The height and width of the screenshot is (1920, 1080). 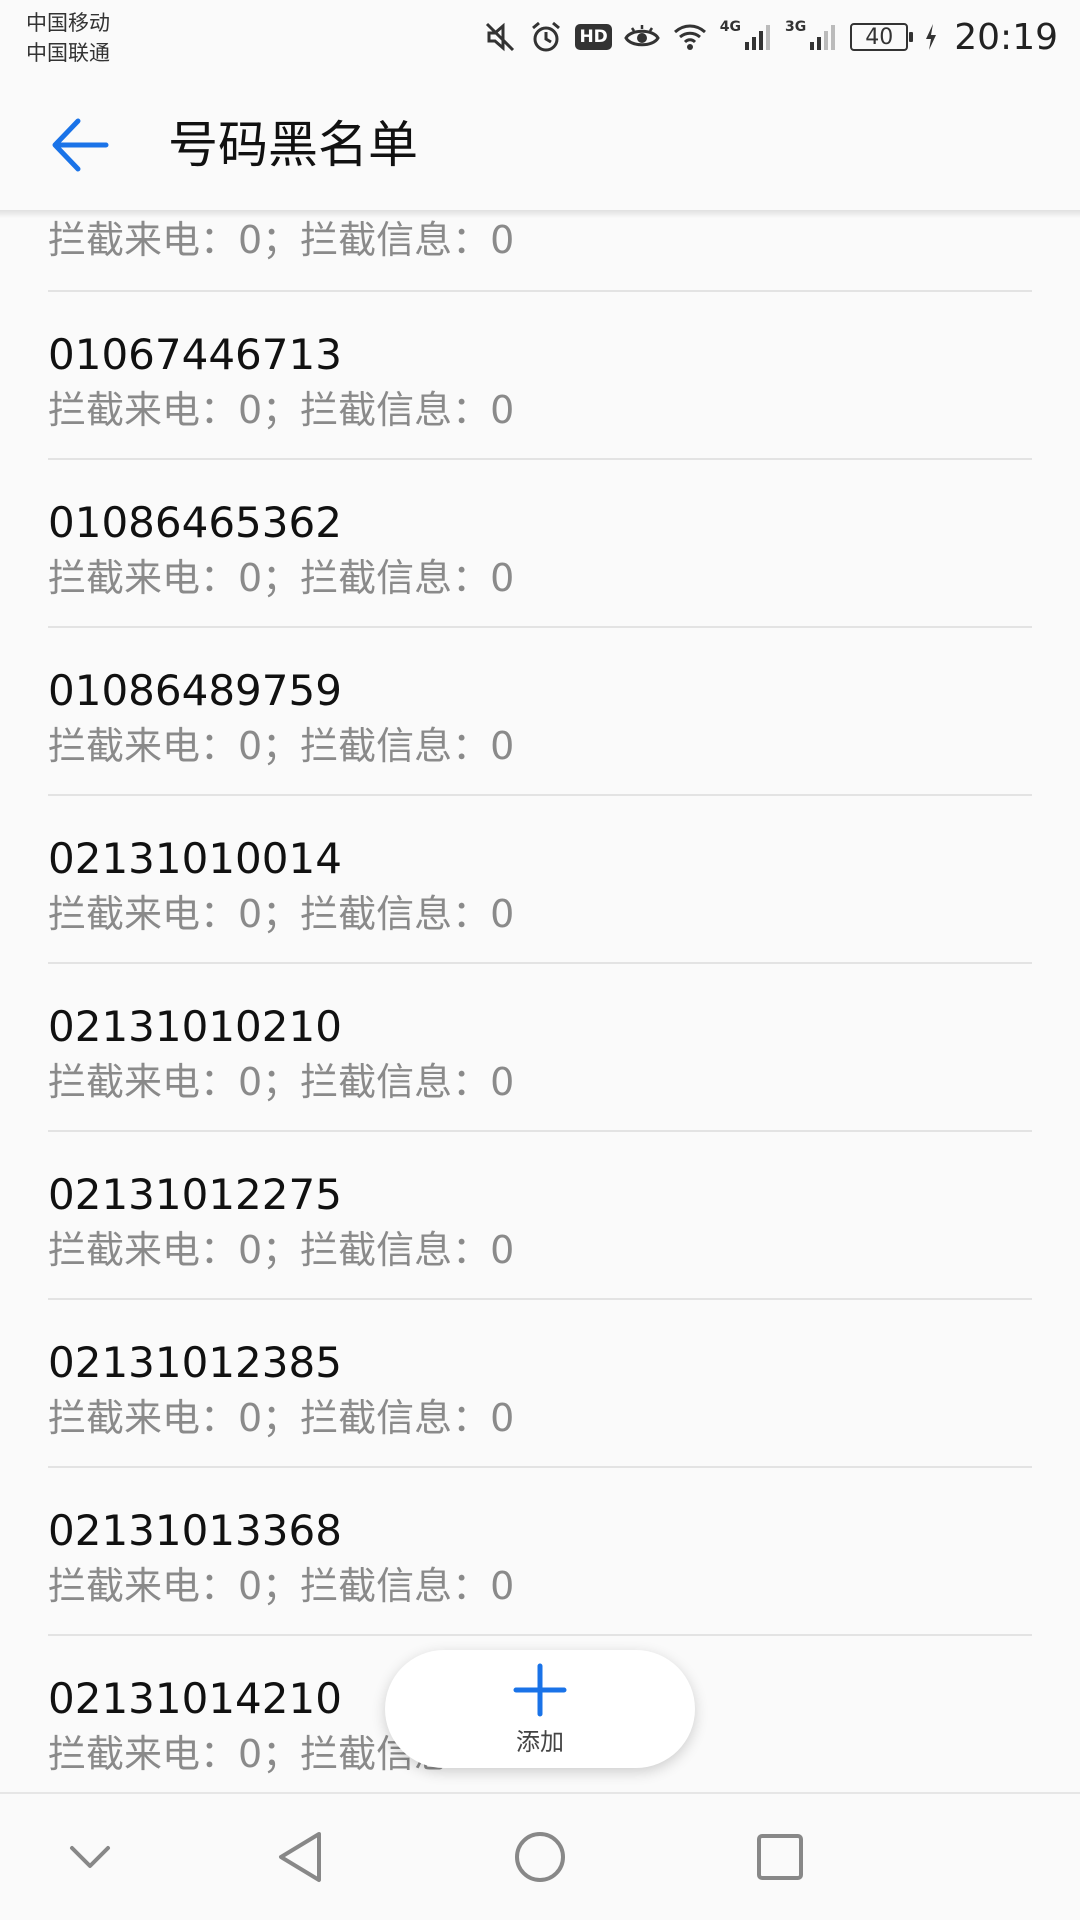 What do you see at coordinates (546, 37) in the screenshot?
I see `alarm-icon` at bounding box center [546, 37].